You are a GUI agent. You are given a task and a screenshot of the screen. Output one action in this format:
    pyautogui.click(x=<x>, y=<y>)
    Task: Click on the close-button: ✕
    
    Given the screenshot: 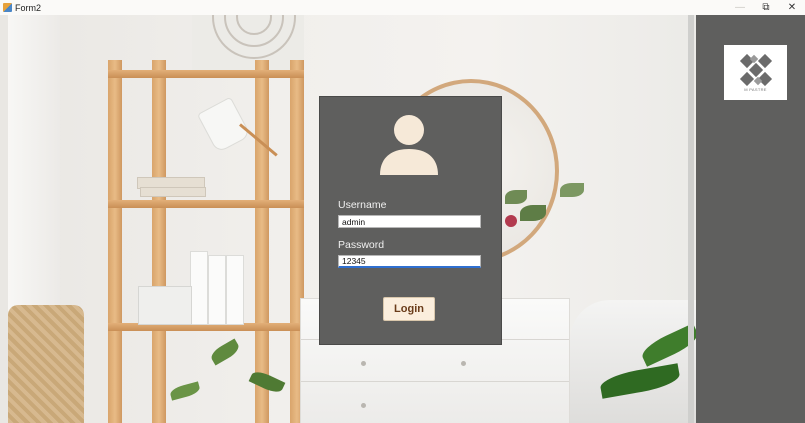 What is the action you would take?
    pyautogui.click(x=792, y=7)
    